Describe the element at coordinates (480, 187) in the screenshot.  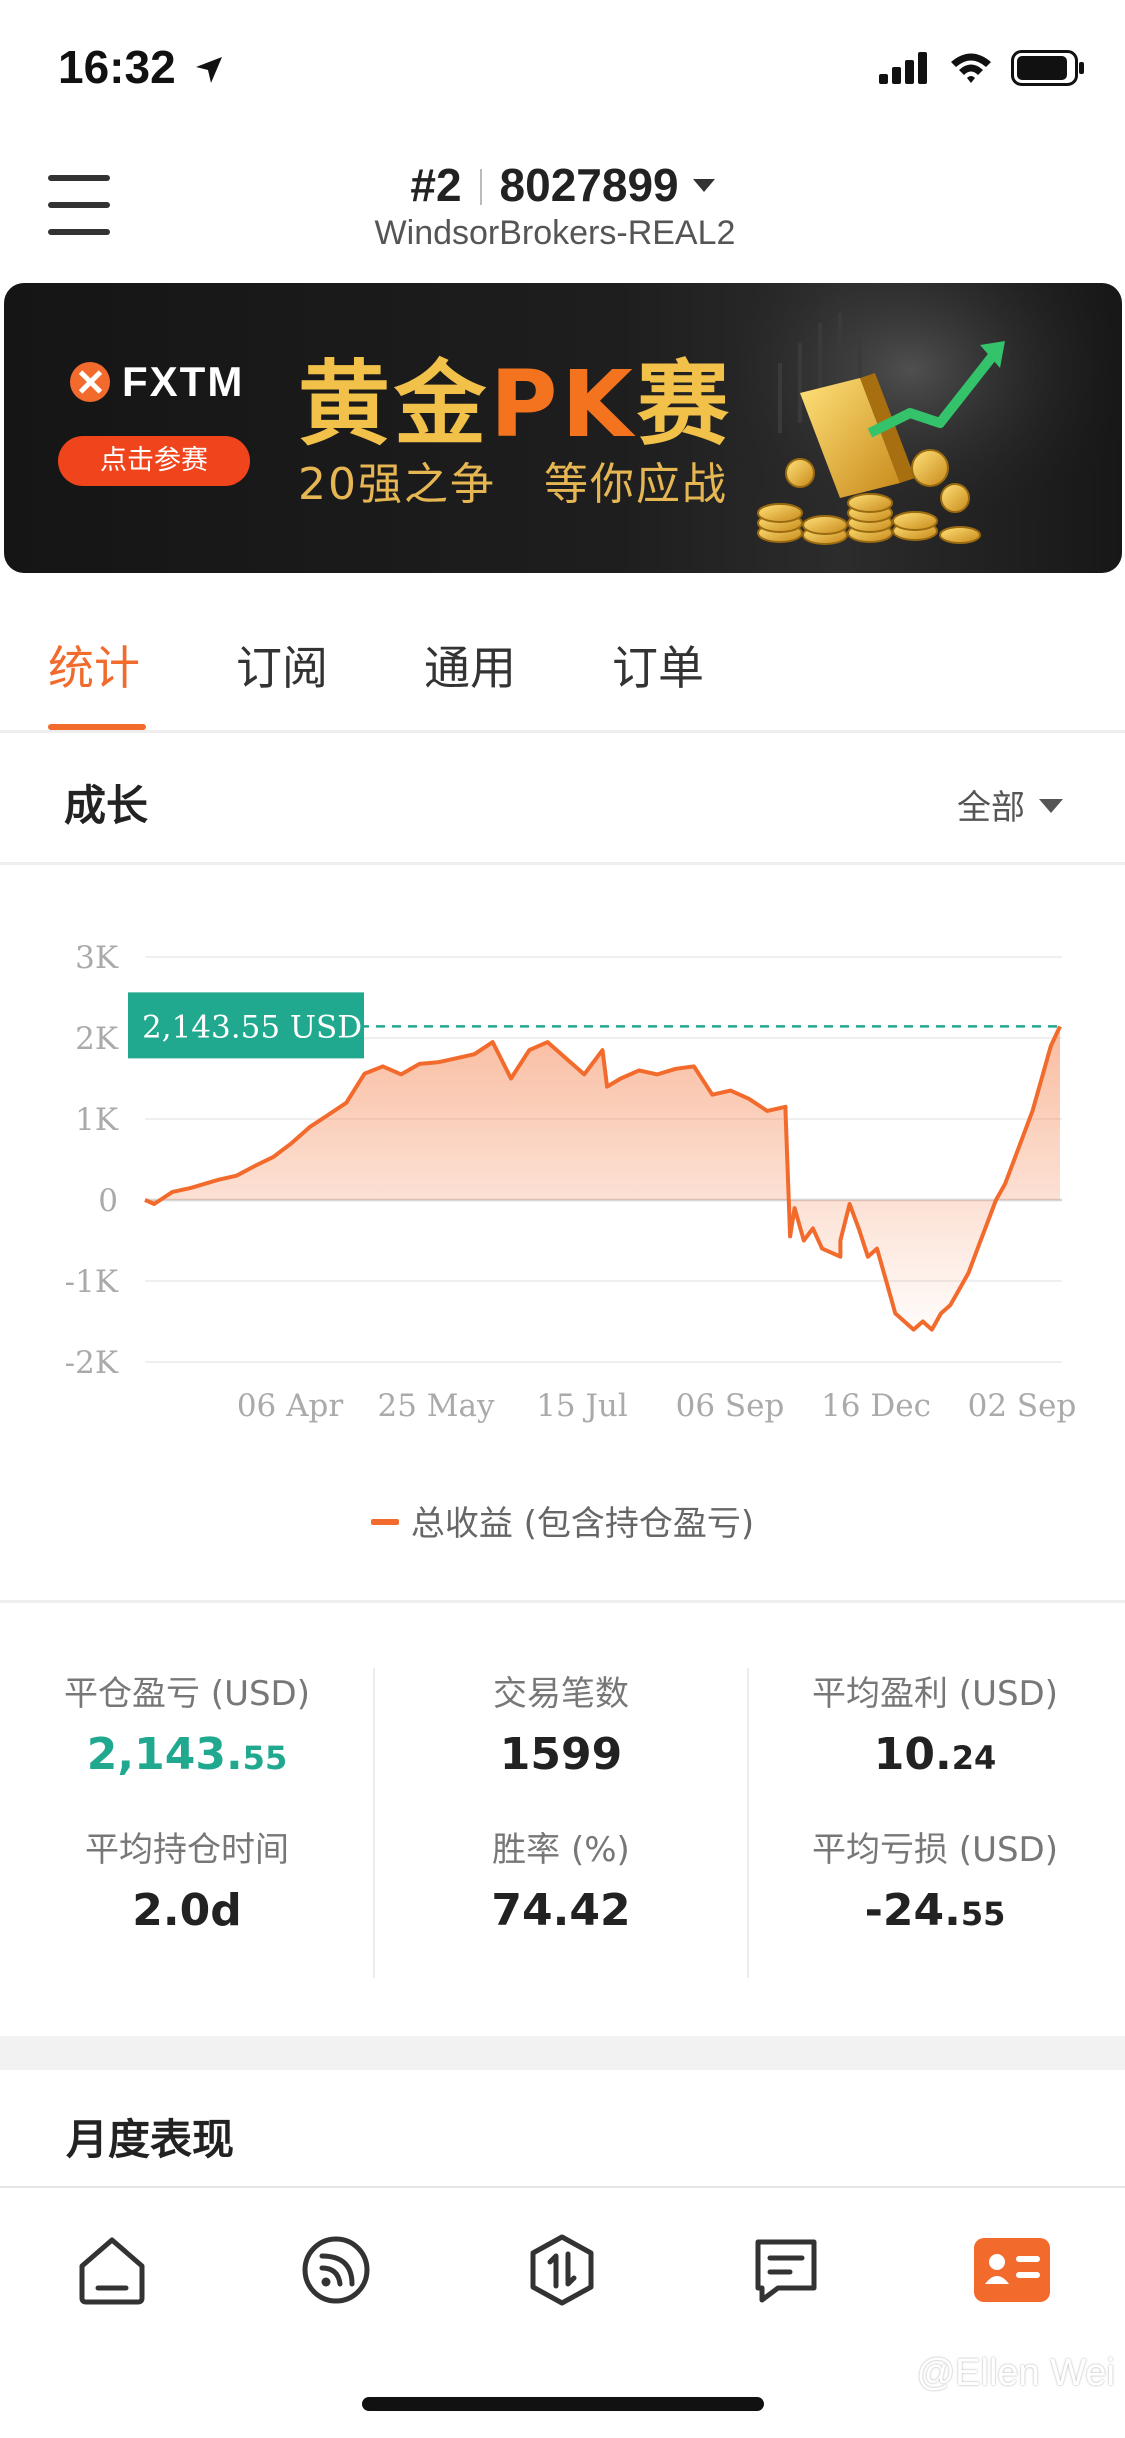
I see `account-separator` at that location.